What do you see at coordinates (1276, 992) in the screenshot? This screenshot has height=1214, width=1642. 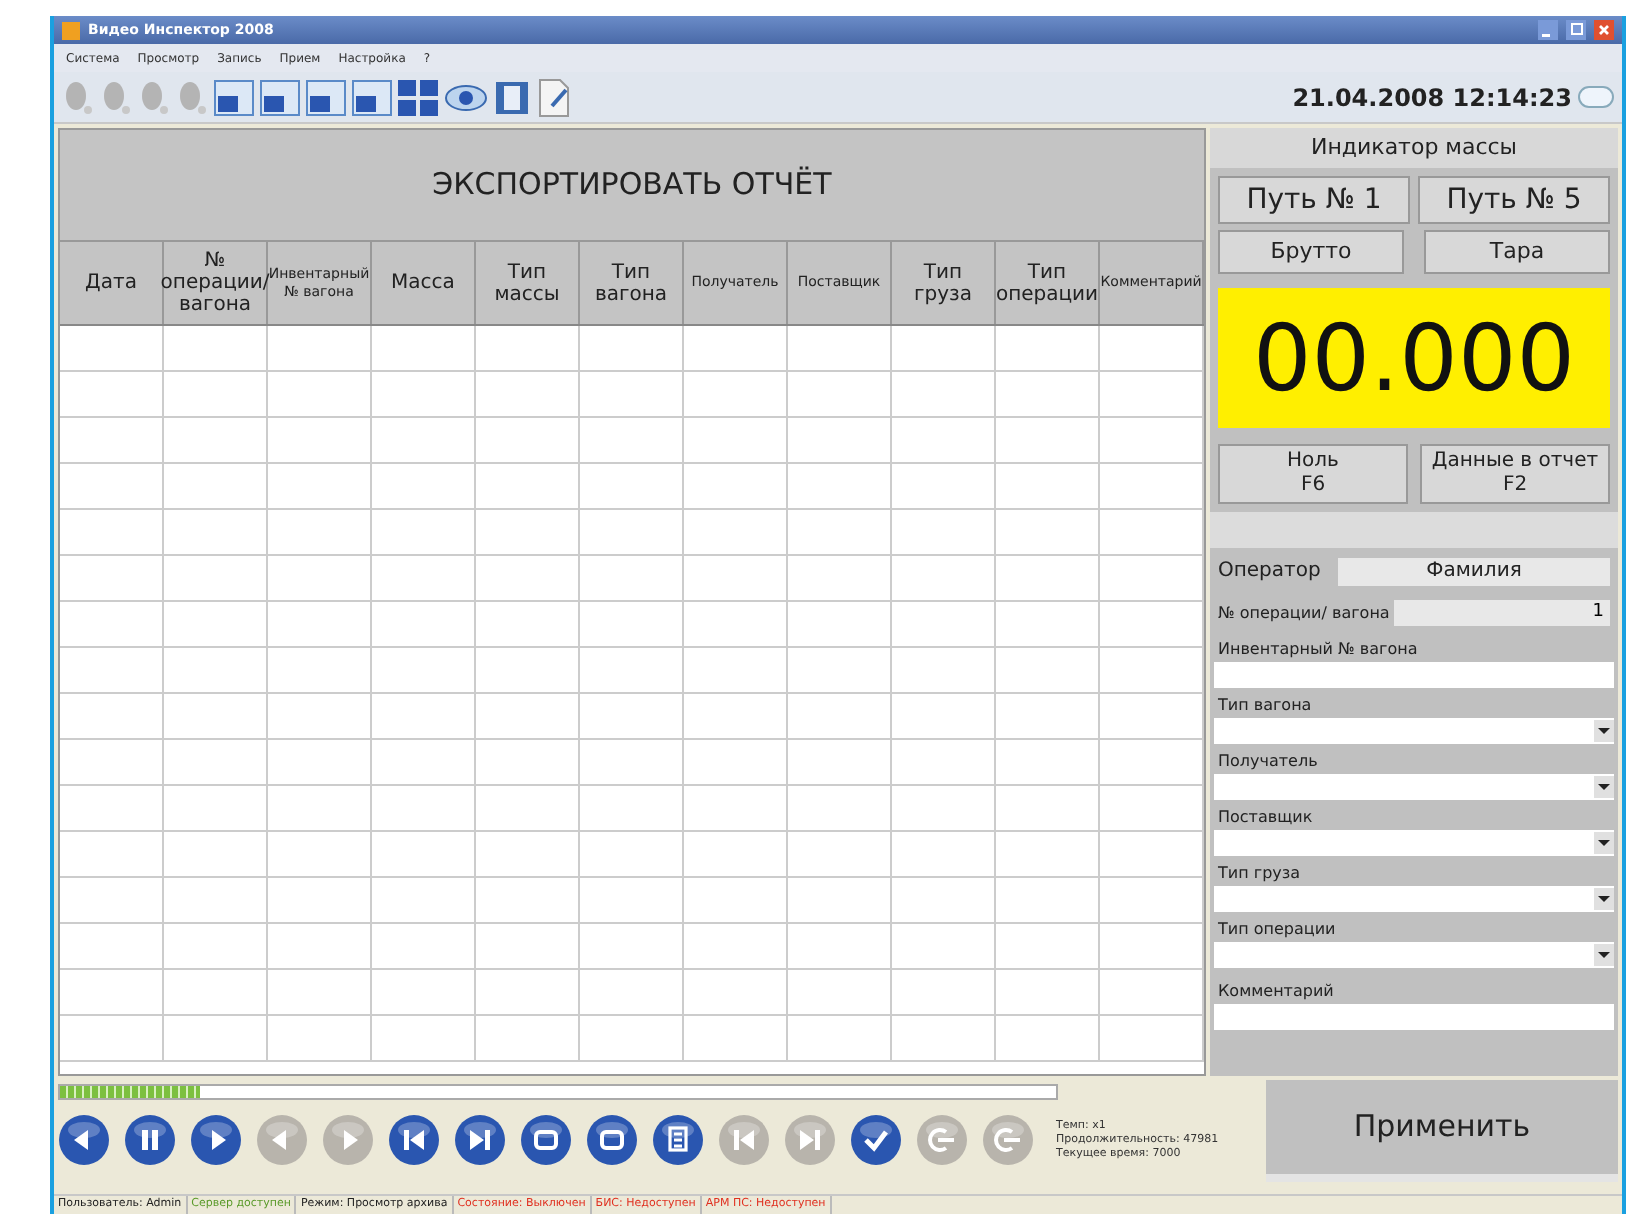 I see `field-label: Комментарий` at bounding box center [1276, 992].